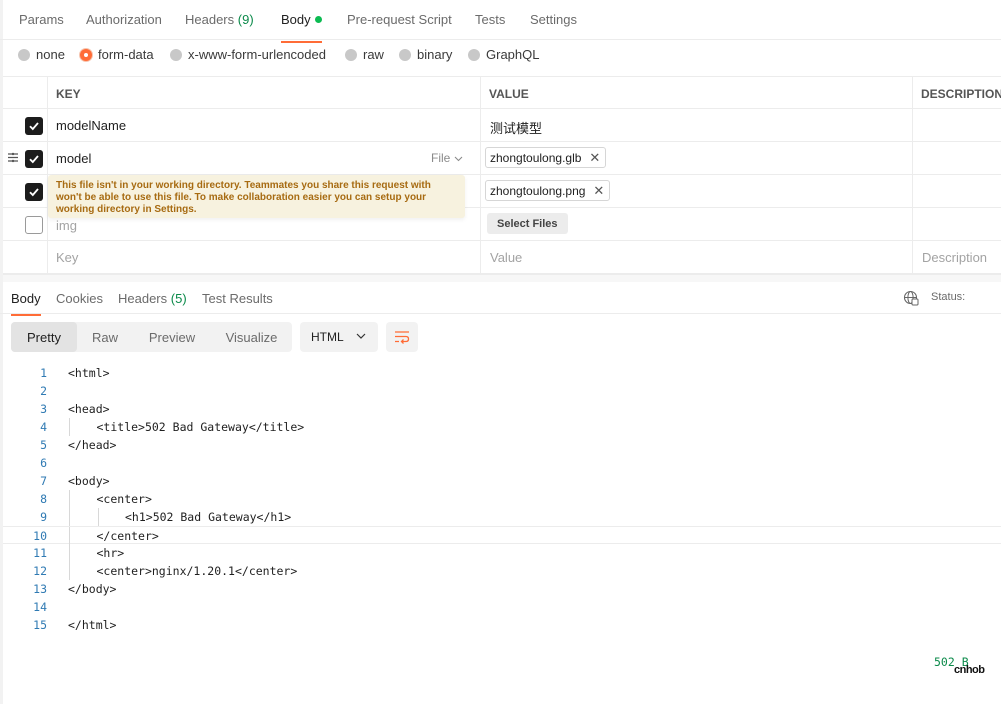 The width and height of the screenshot is (1001, 704). Describe the element at coordinates (546, 157) in the screenshot. I see `file-chip: zhongtoulong.glb ✕` at that location.